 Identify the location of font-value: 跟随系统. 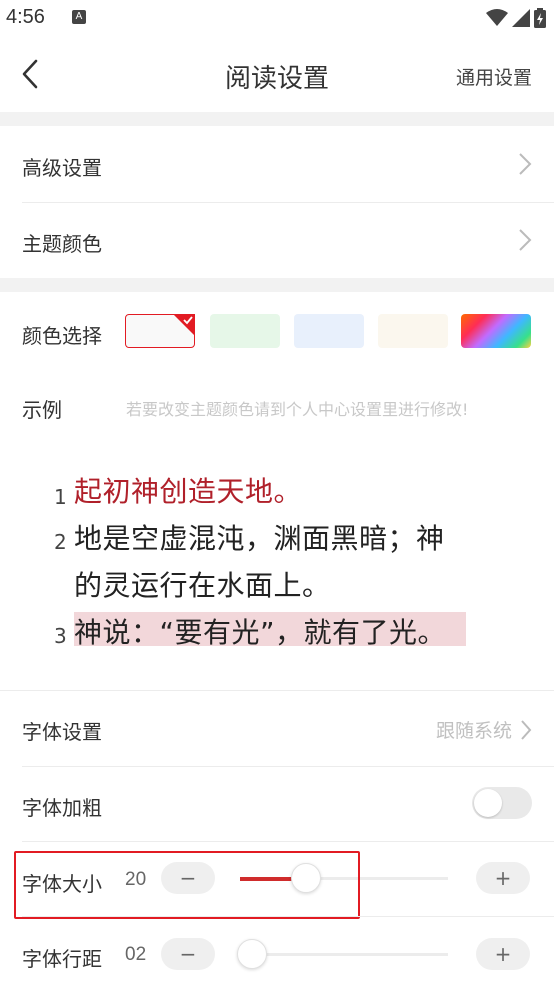
(484, 729).